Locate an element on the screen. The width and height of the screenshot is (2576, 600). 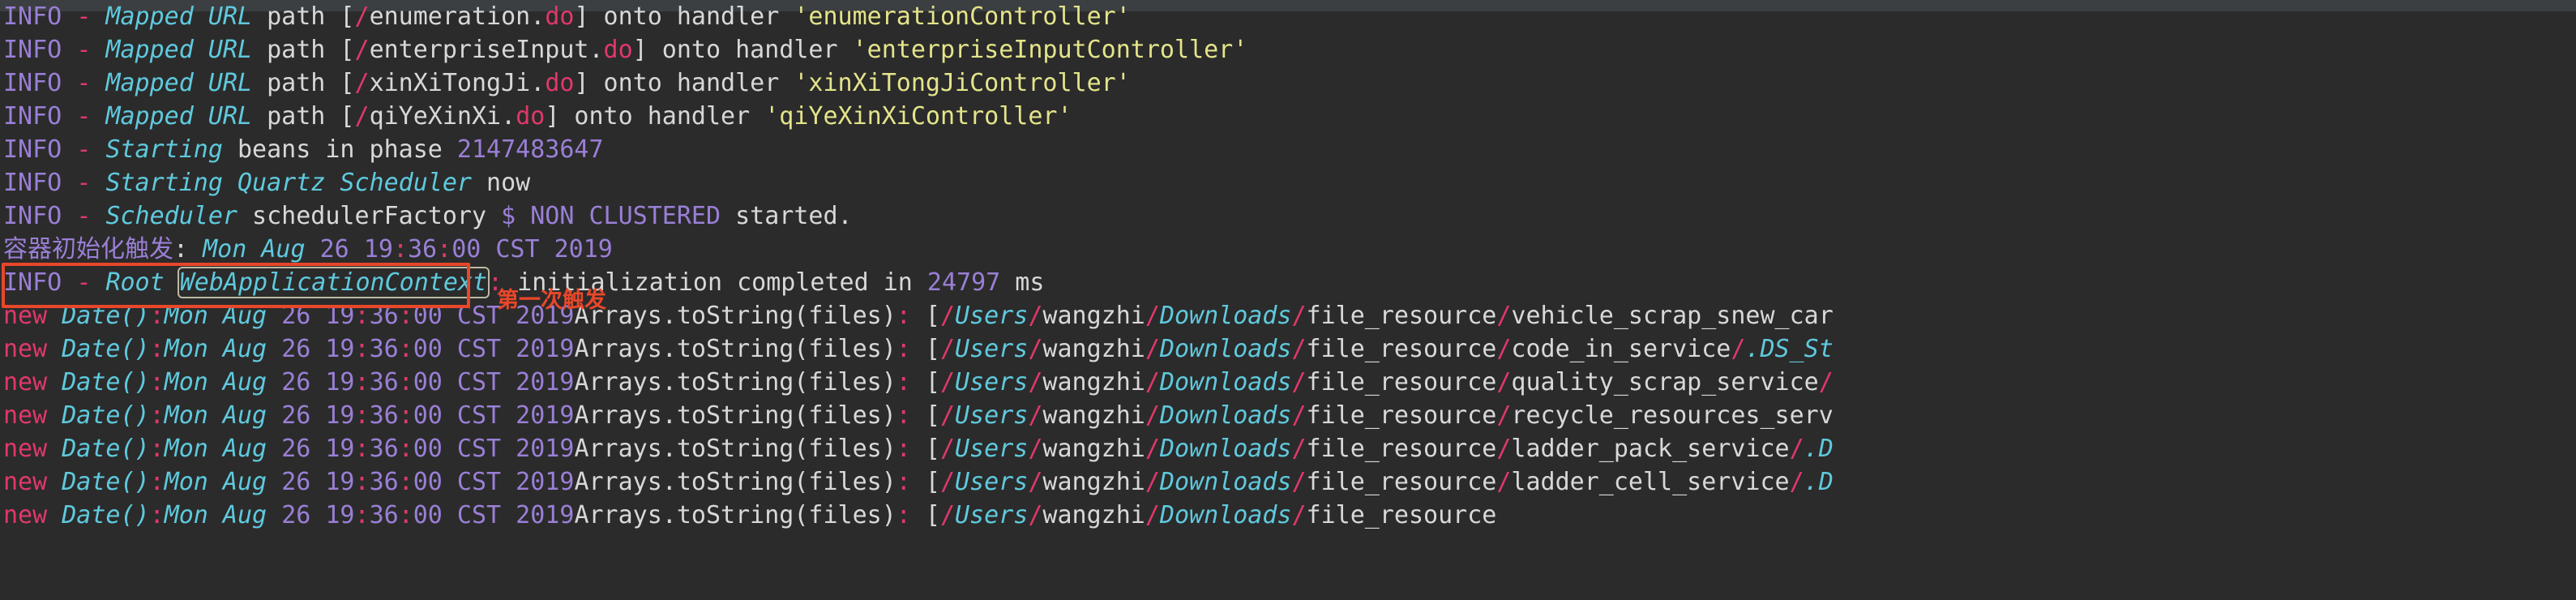
log-token: CST 2019 is located at coordinates (508, 515).